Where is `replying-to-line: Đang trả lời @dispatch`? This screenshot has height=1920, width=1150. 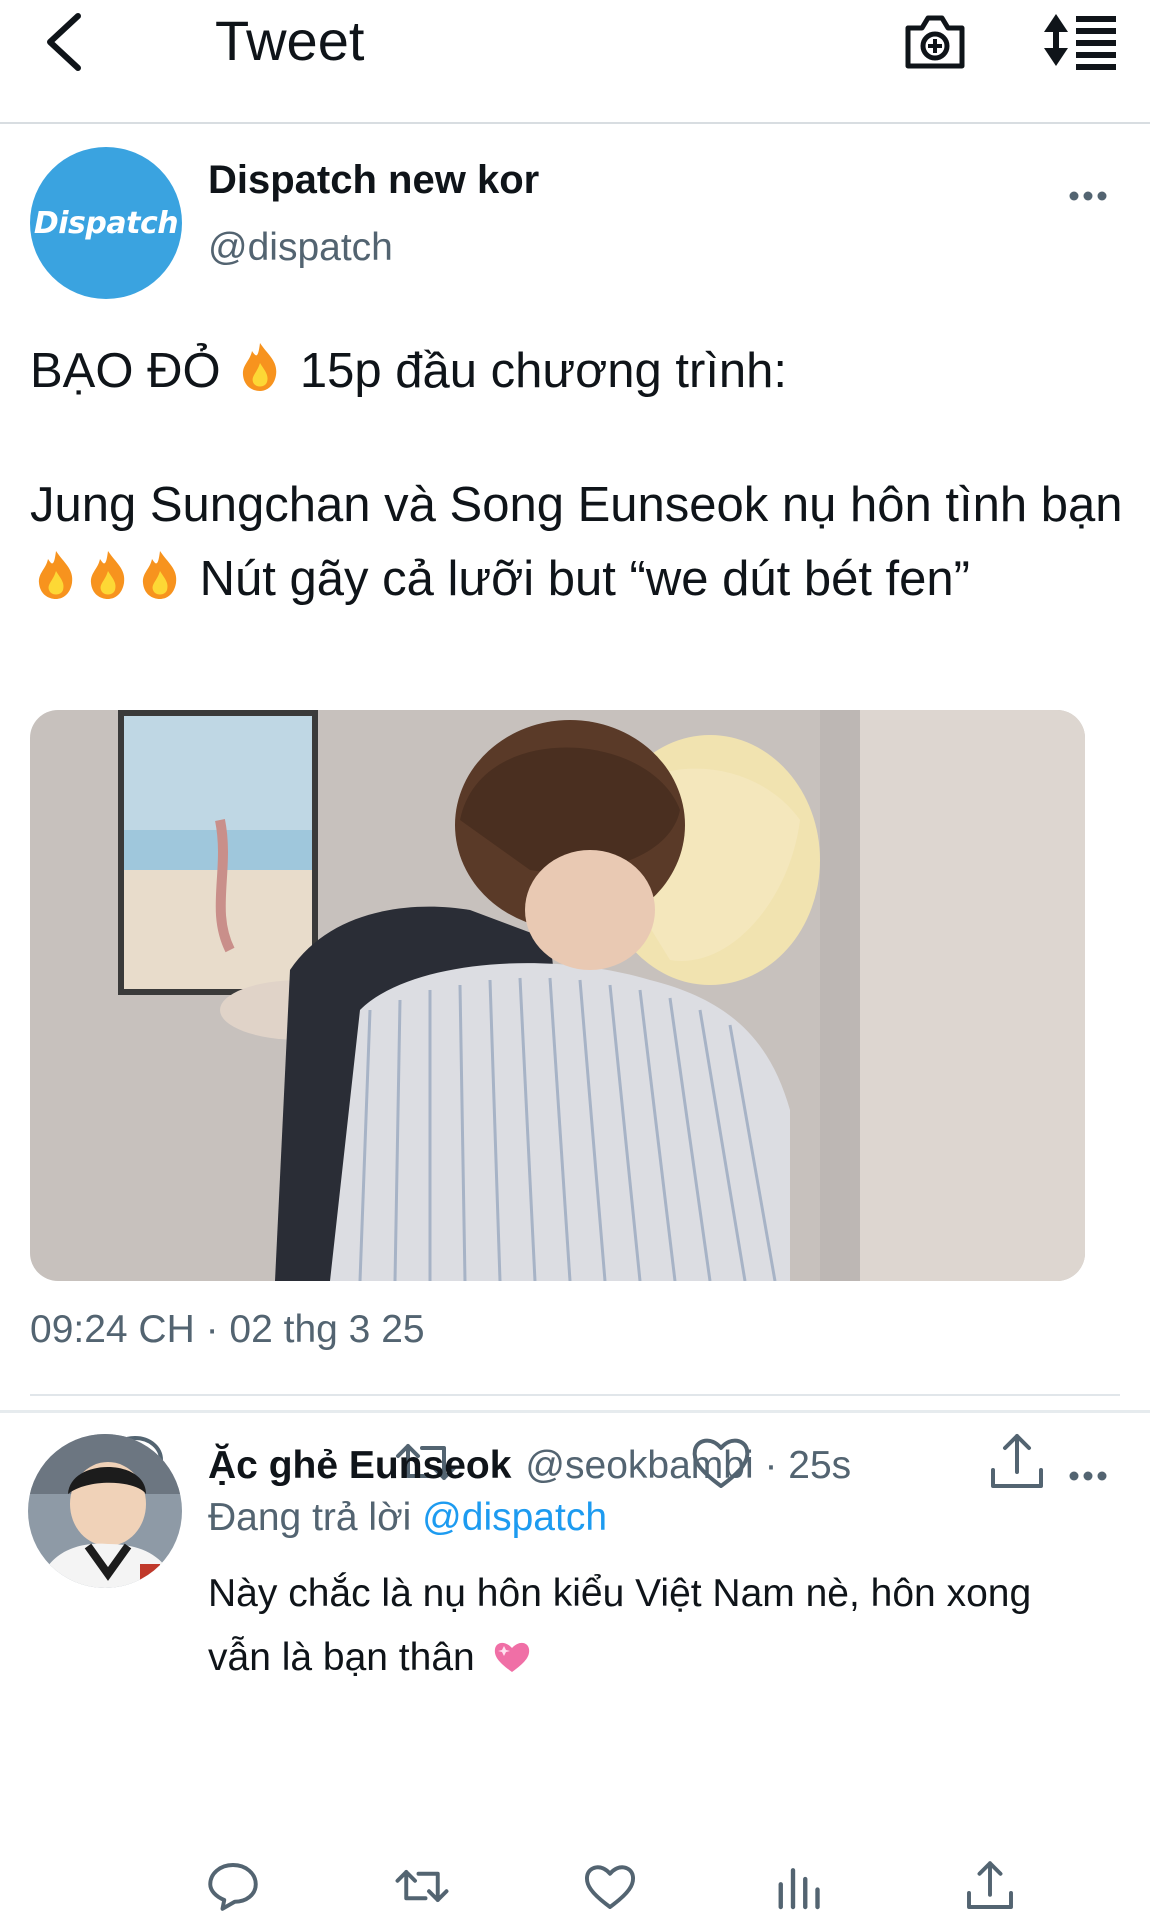
replying-to-line: Đang trả lời @dispatch is located at coordinates (407, 1518).